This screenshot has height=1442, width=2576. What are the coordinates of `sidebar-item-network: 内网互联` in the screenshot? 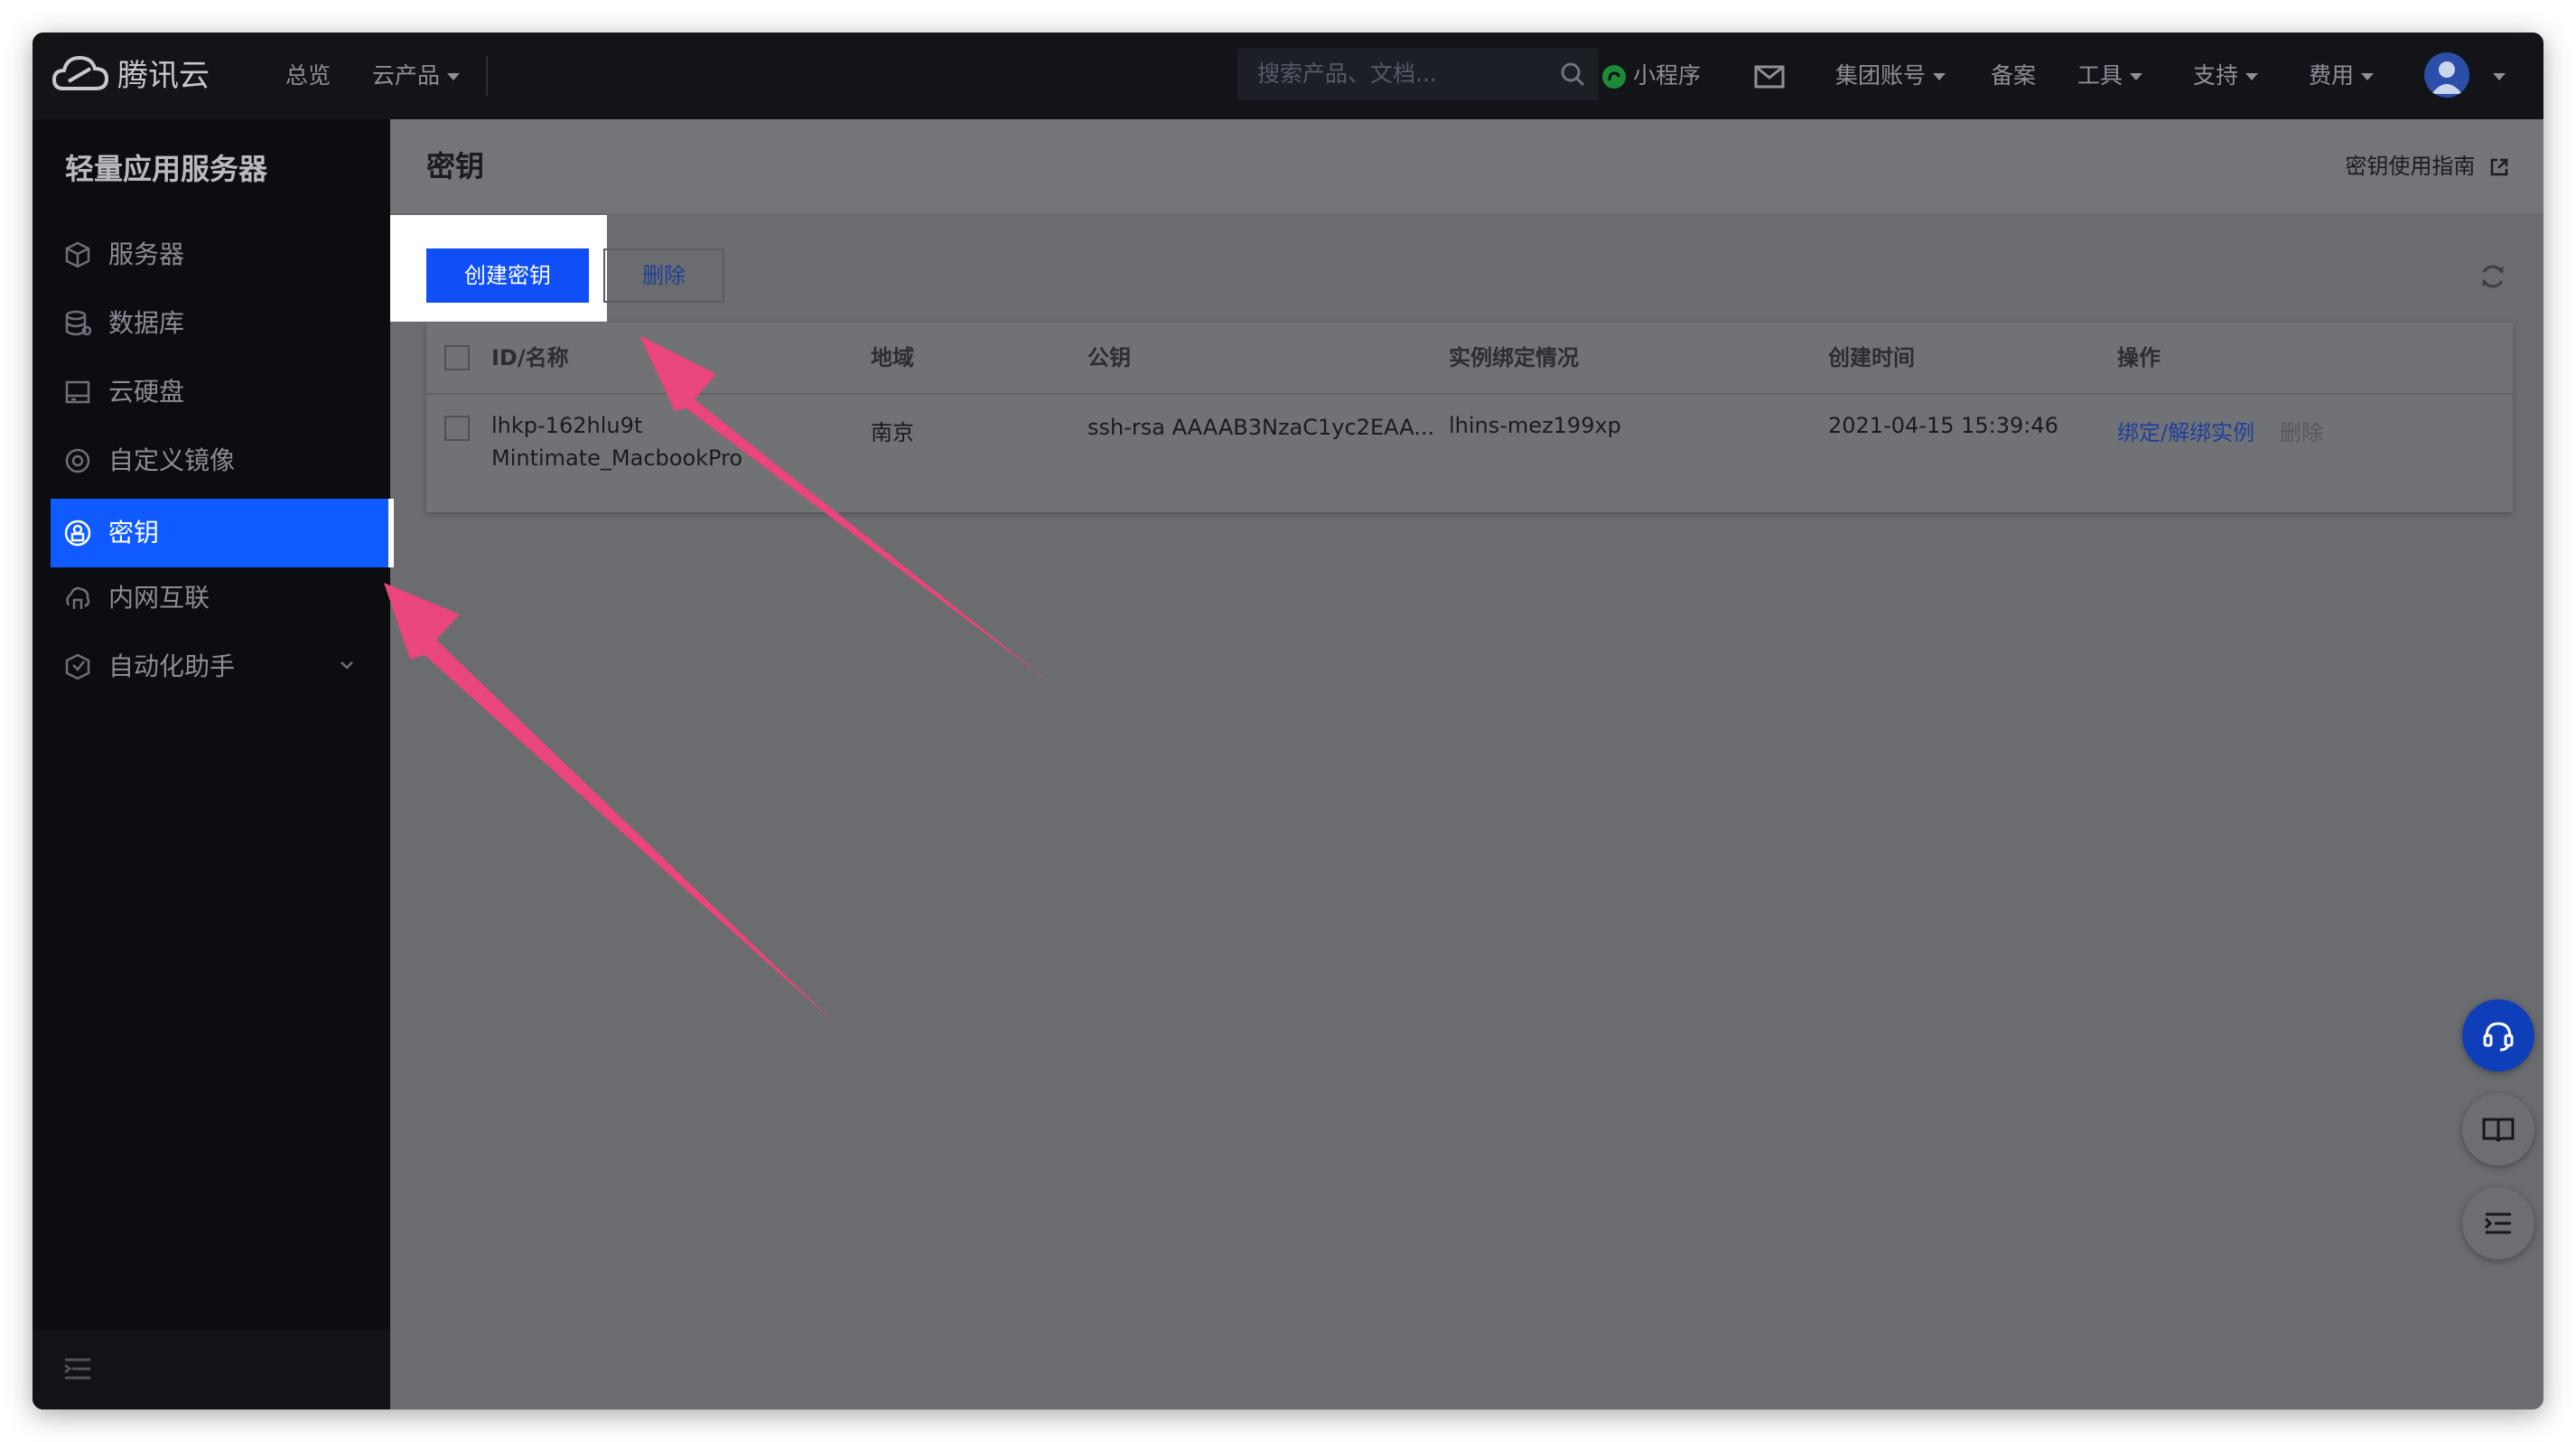 It's located at (211, 598).